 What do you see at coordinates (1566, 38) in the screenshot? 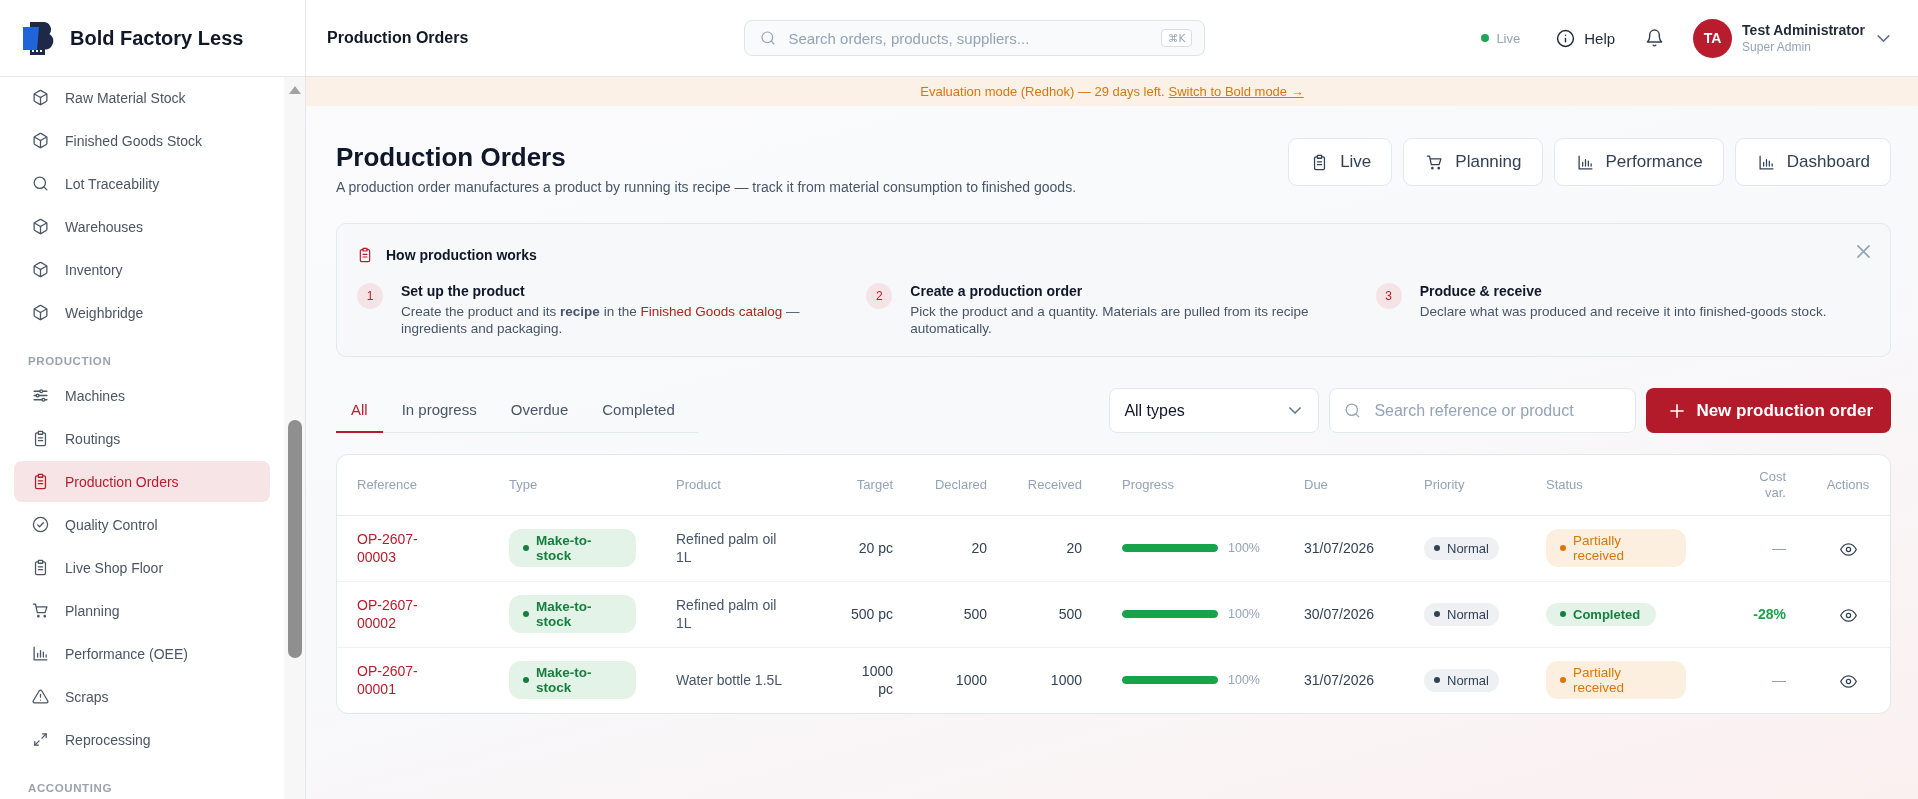
I see `help-icon` at bounding box center [1566, 38].